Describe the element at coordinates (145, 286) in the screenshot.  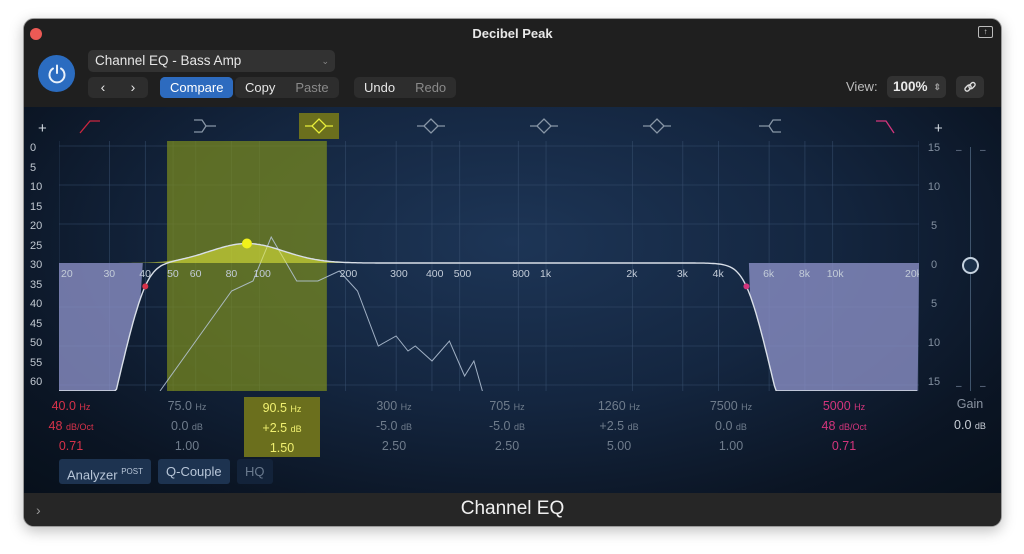
I see `low-cut-handle` at that location.